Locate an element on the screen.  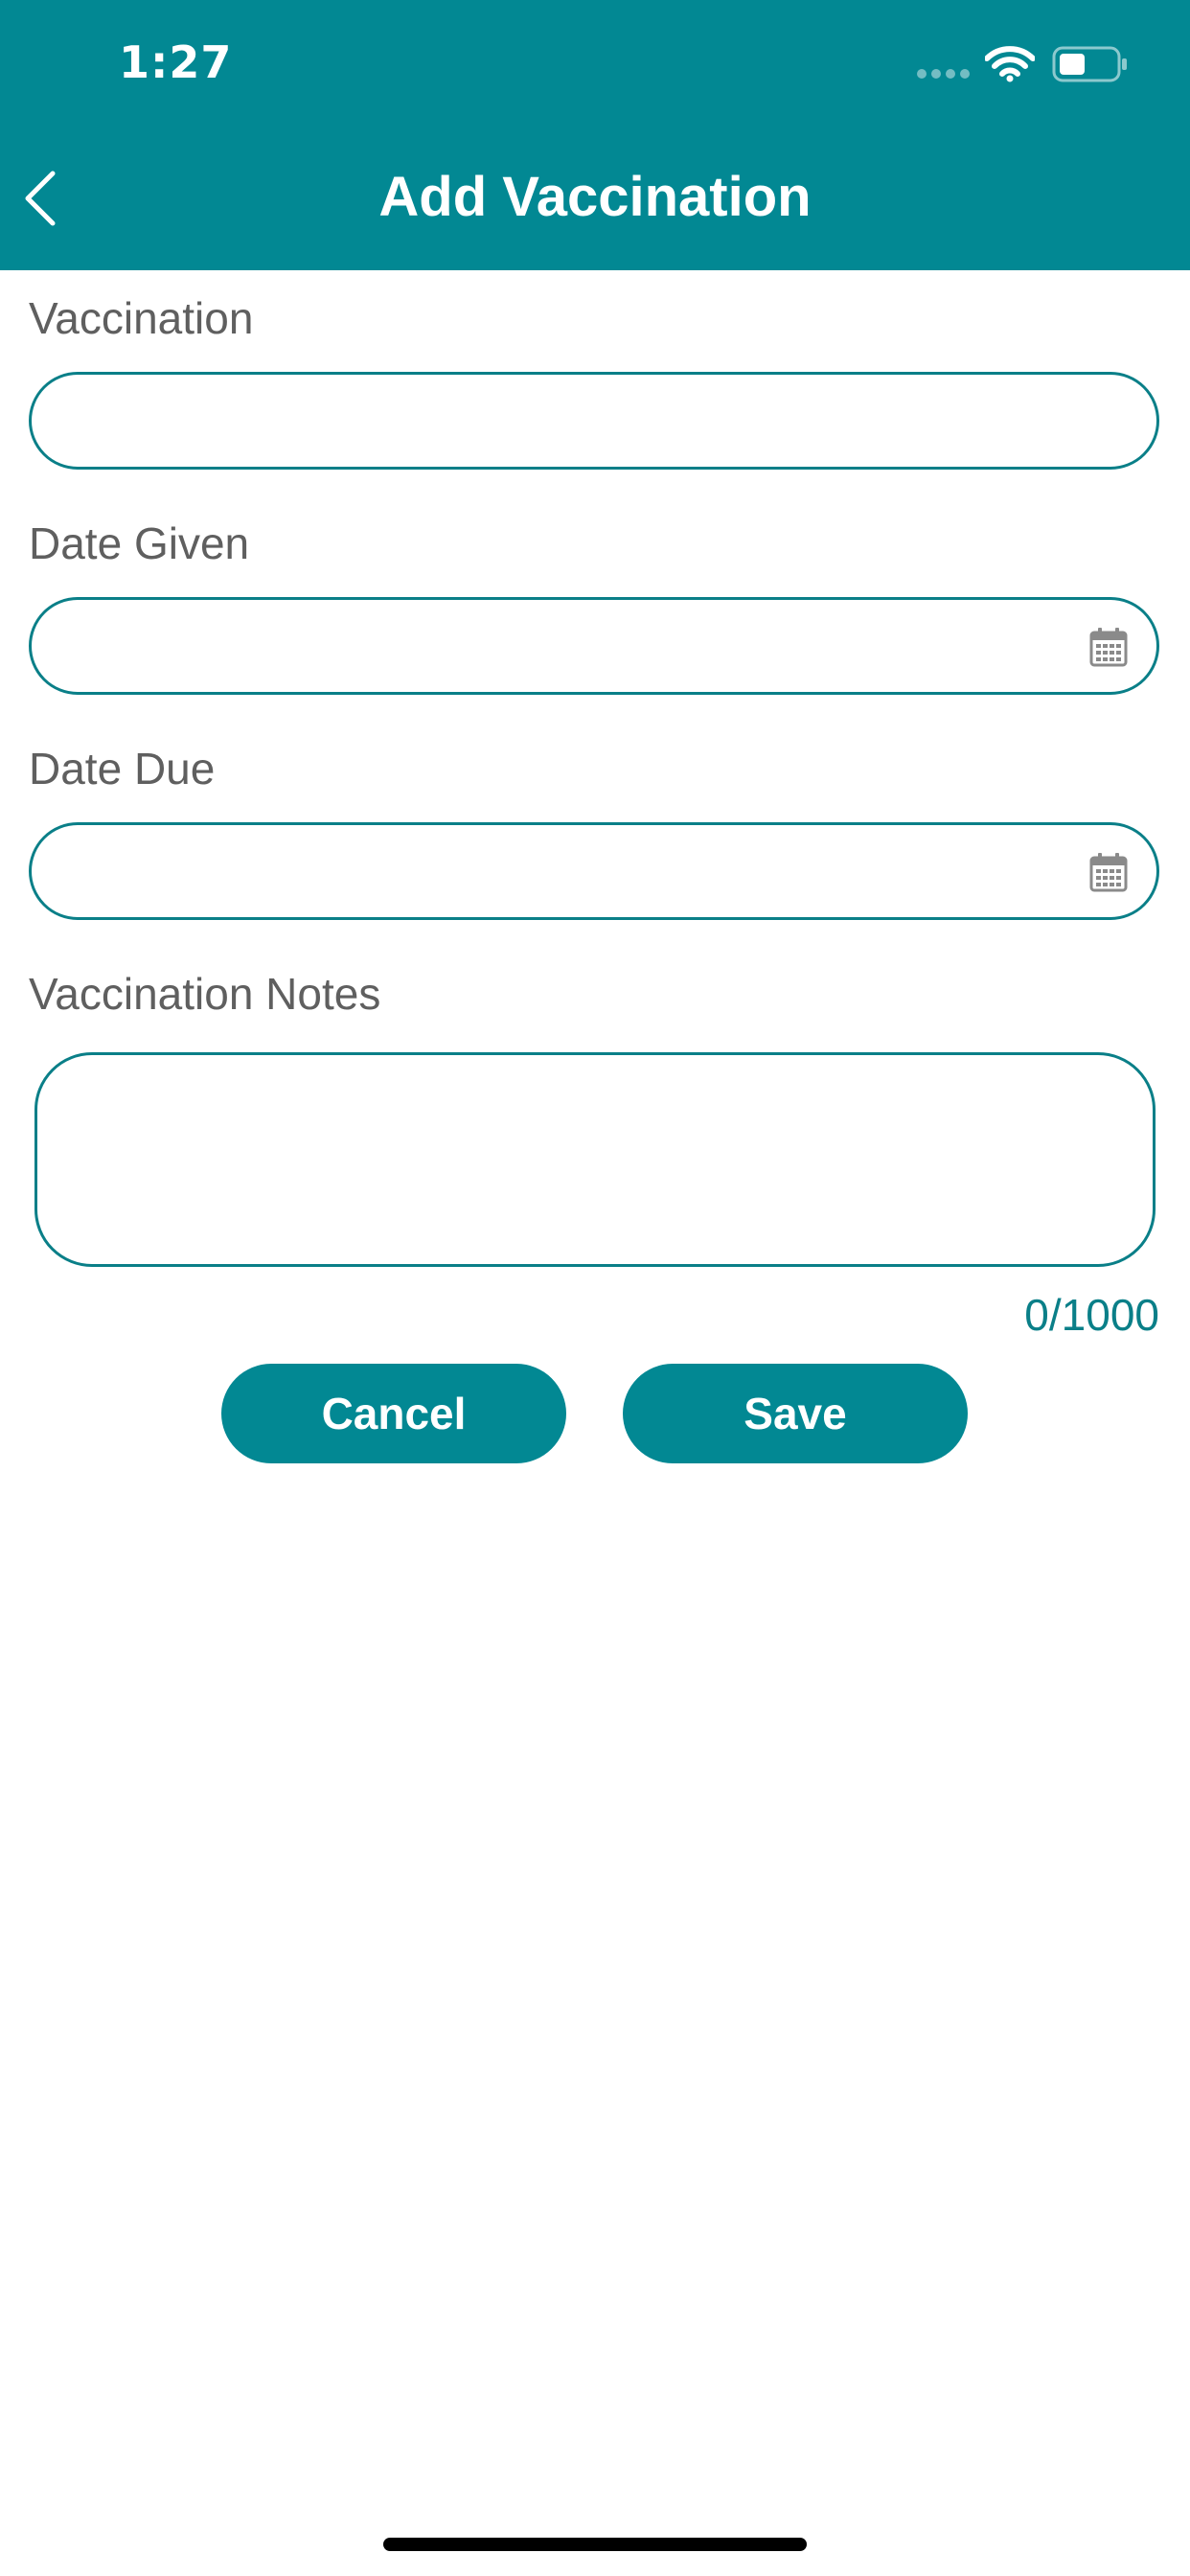
date-due-input is located at coordinates (594, 871).